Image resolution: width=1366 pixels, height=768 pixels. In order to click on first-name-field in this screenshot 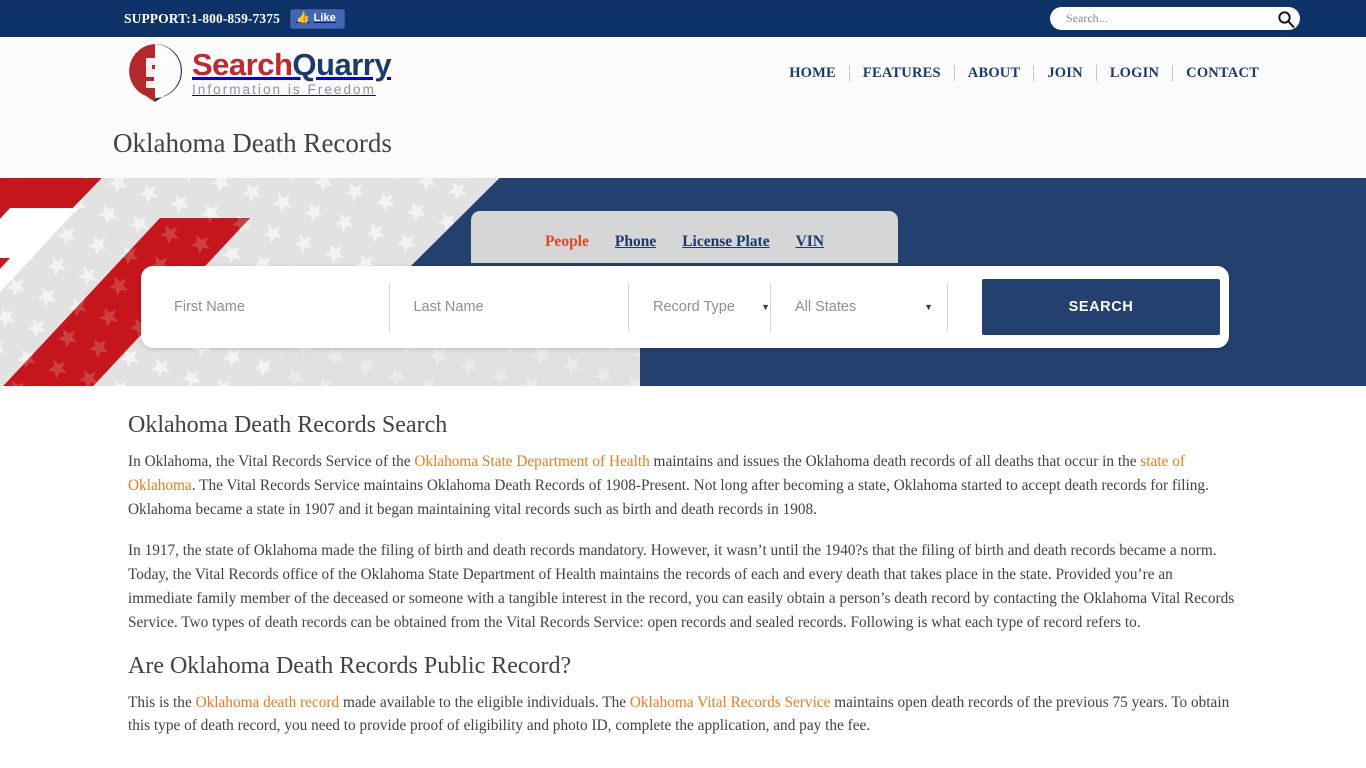, I will do `click(269, 307)`.